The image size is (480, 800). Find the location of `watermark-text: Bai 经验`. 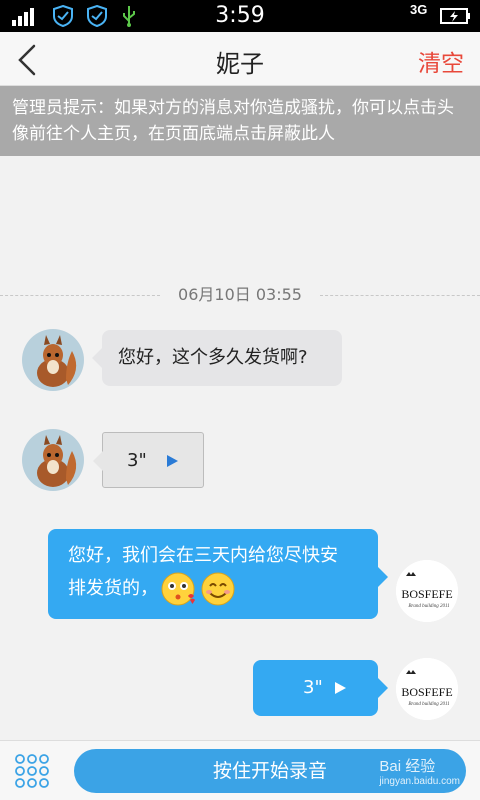

watermark-text: Bai 经验 is located at coordinates (407, 766).